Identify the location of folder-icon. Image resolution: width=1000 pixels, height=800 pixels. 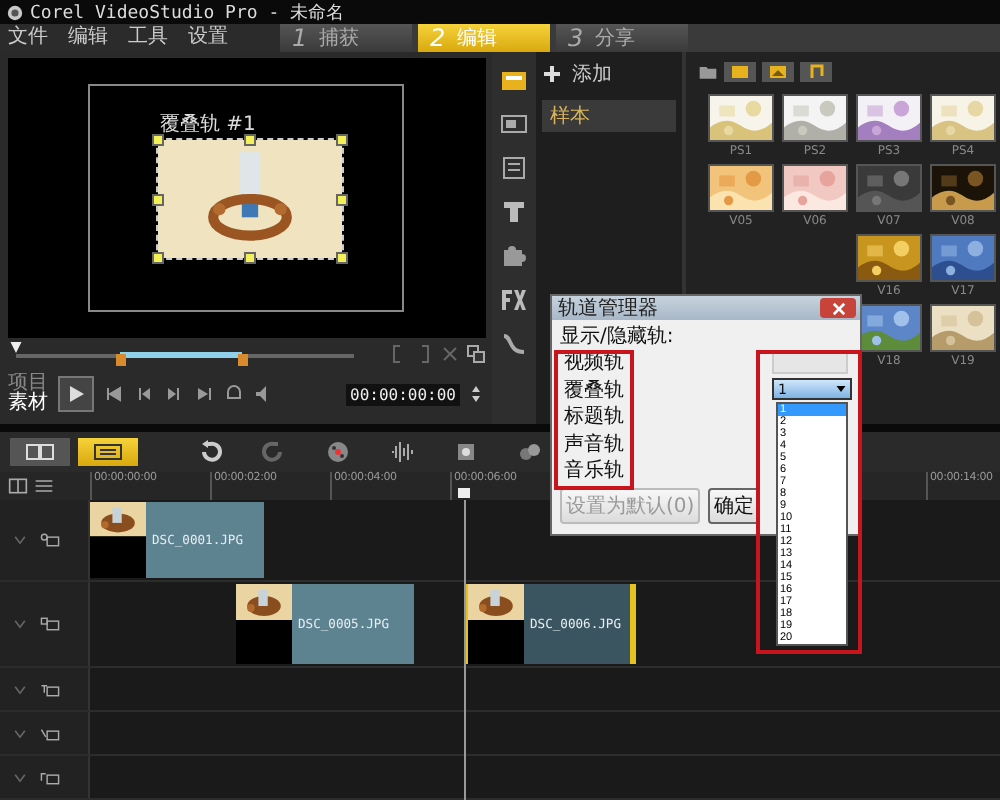
(708, 72).